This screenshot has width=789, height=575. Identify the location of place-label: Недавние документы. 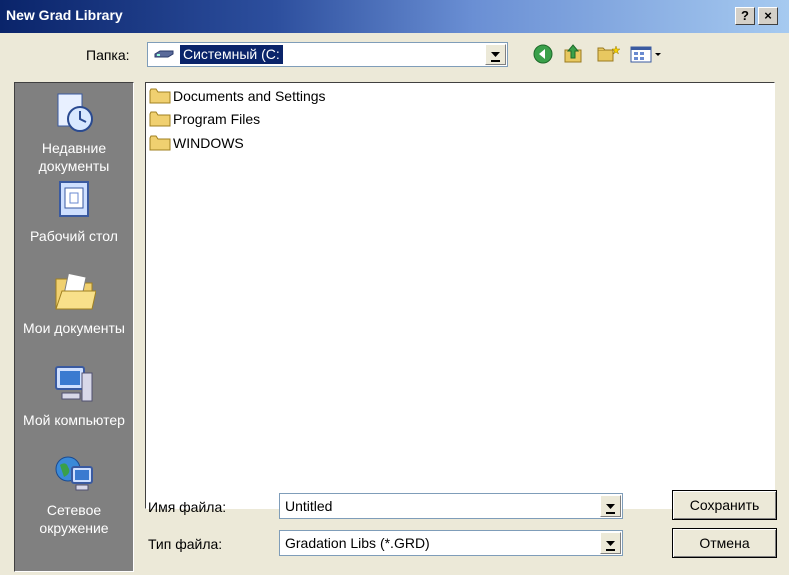
(74, 157).